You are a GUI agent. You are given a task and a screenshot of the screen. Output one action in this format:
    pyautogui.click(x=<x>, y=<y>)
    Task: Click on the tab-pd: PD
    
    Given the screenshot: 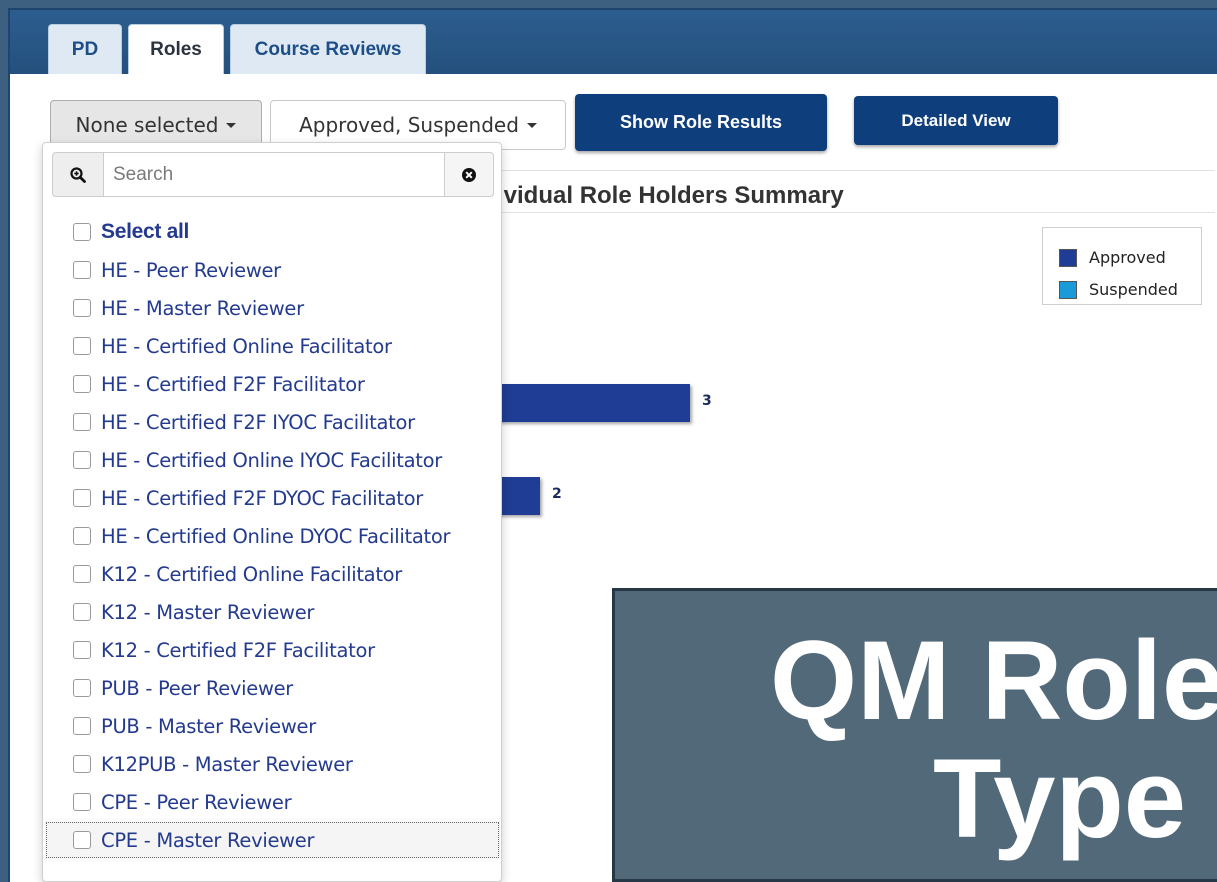 What is the action you would take?
    pyautogui.click(x=85, y=49)
    